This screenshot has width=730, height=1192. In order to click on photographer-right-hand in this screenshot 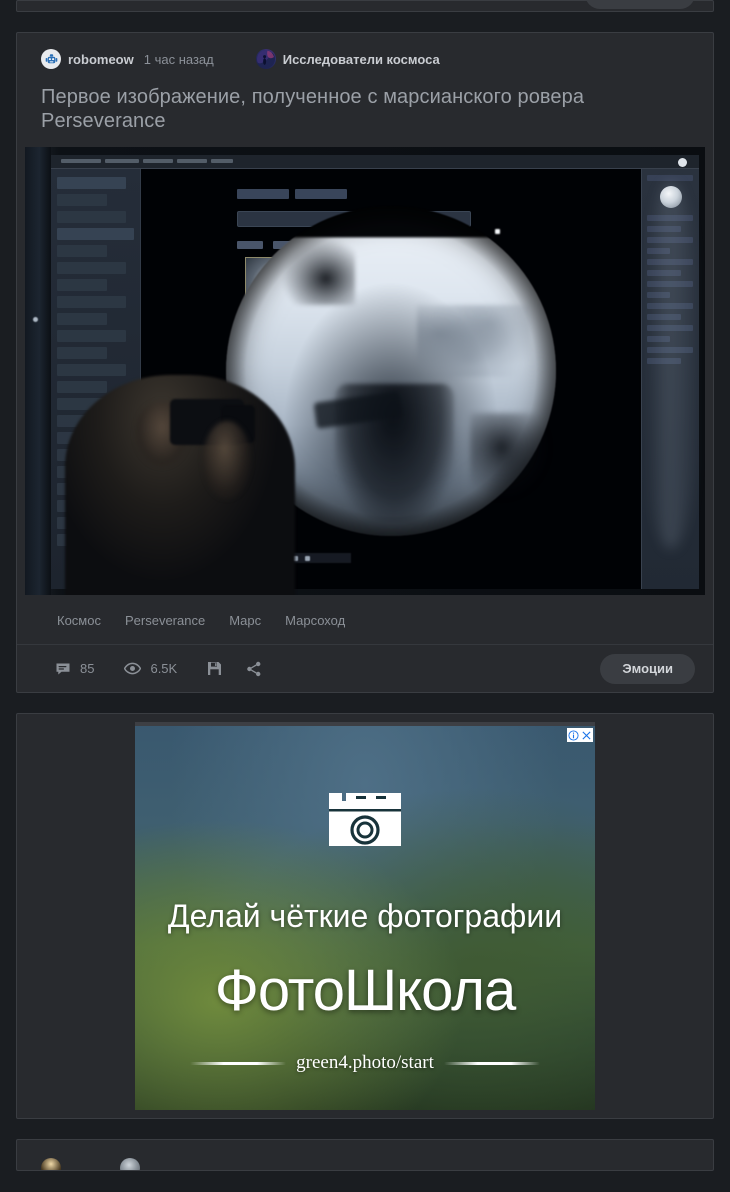, I will do `click(227, 460)`.